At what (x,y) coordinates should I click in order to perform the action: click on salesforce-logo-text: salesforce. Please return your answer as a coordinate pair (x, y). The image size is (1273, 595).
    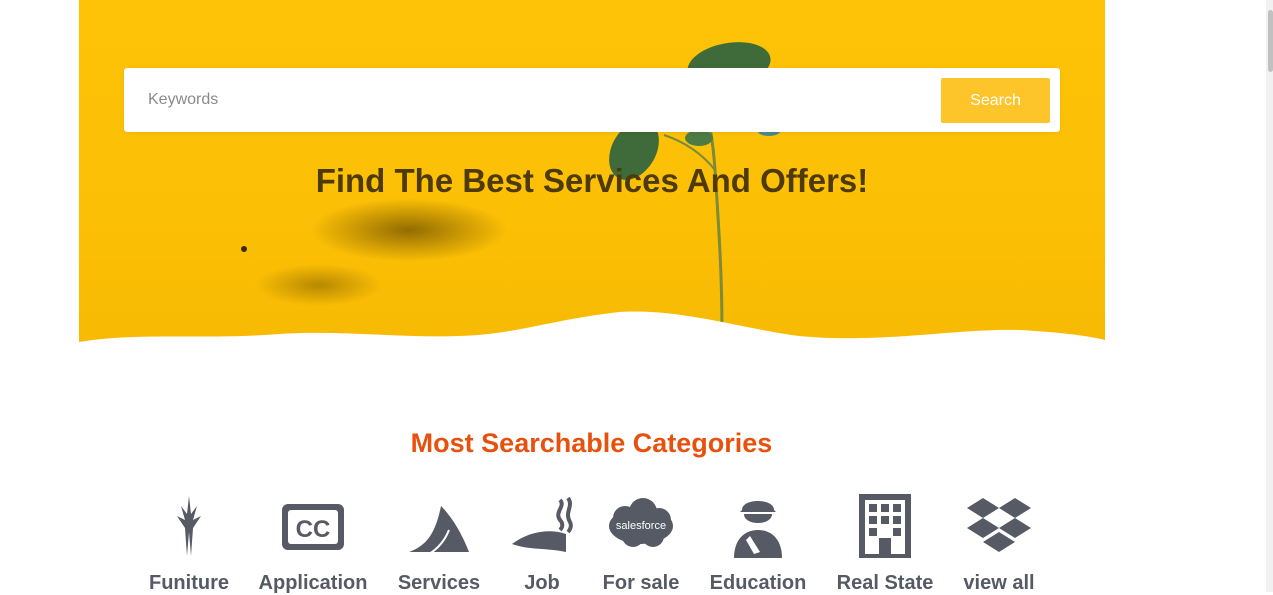
    Looking at the image, I should click on (641, 526).